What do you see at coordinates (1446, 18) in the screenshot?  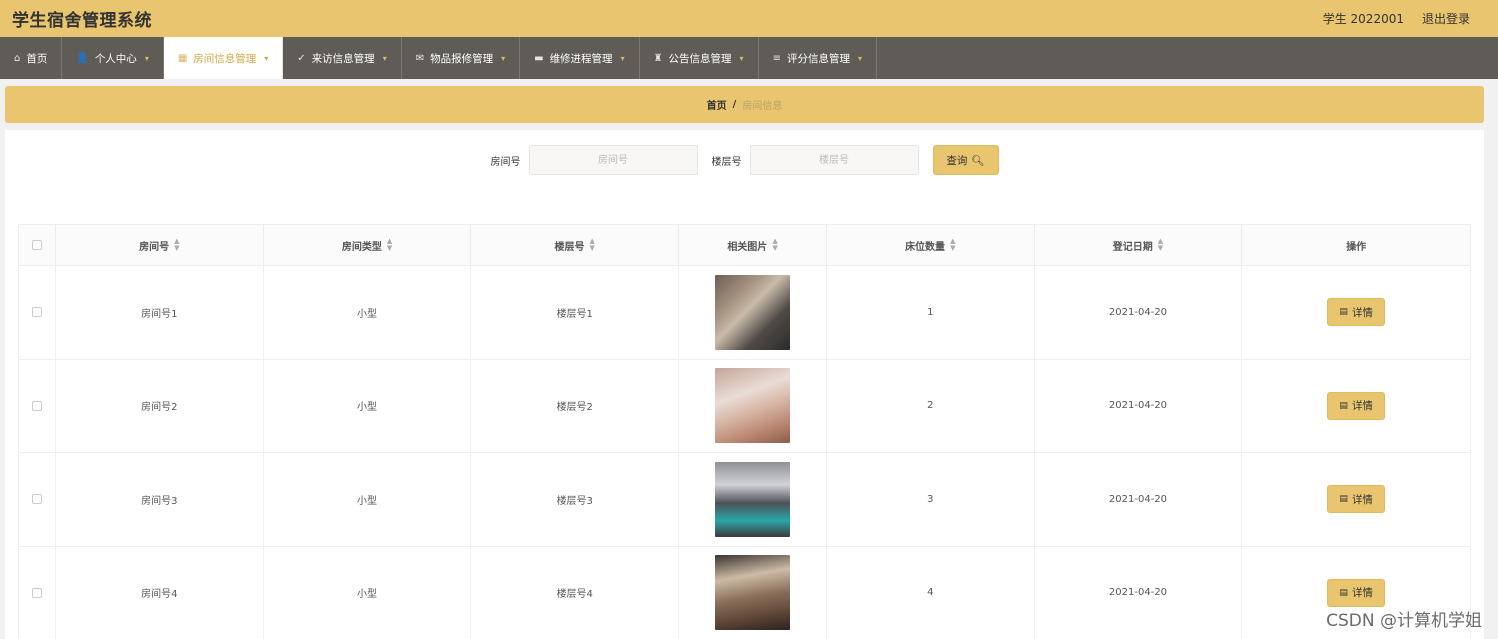 I see `logout-link: 退出登录` at bounding box center [1446, 18].